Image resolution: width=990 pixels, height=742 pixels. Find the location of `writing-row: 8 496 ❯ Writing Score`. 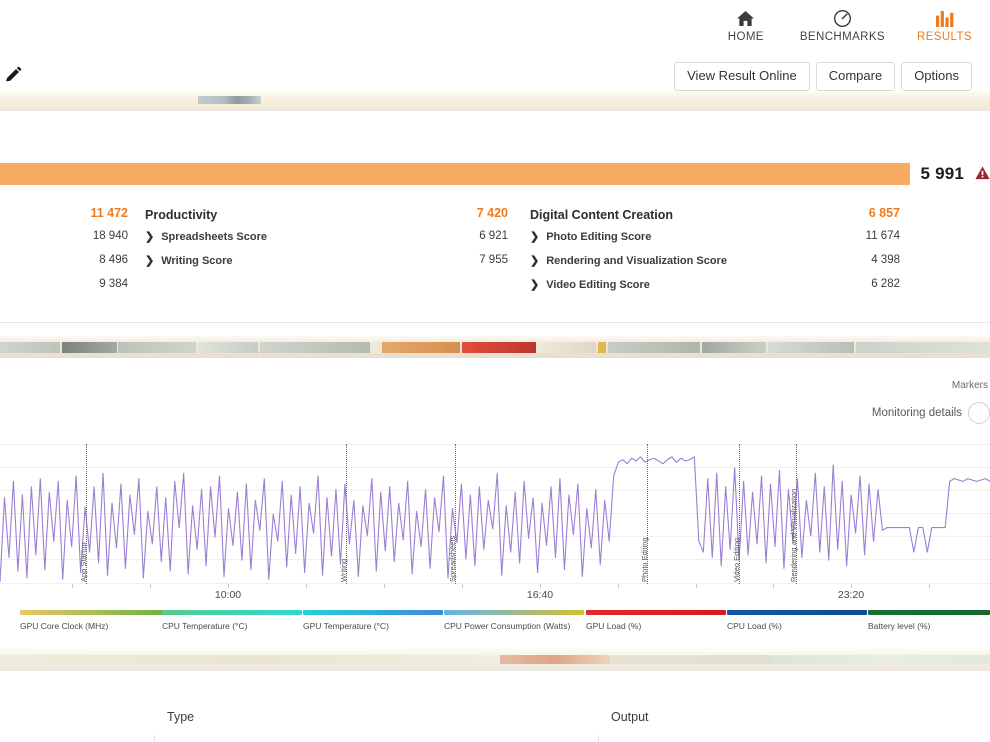

writing-row: 8 496 ❯ Writing Score is located at coordinates (235, 266).